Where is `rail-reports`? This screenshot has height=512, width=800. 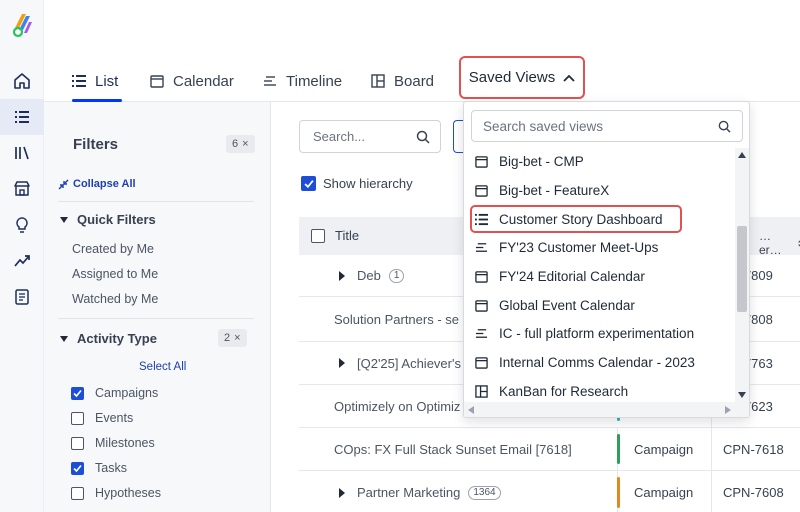 rail-reports is located at coordinates (22, 297).